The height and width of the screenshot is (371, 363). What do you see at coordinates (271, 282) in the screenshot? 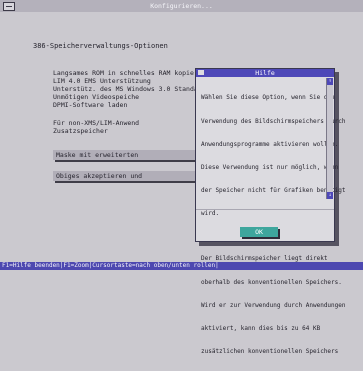
I see `help-line: oberhalb des konventionellen Speichers.` at bounding box center [271, 282].